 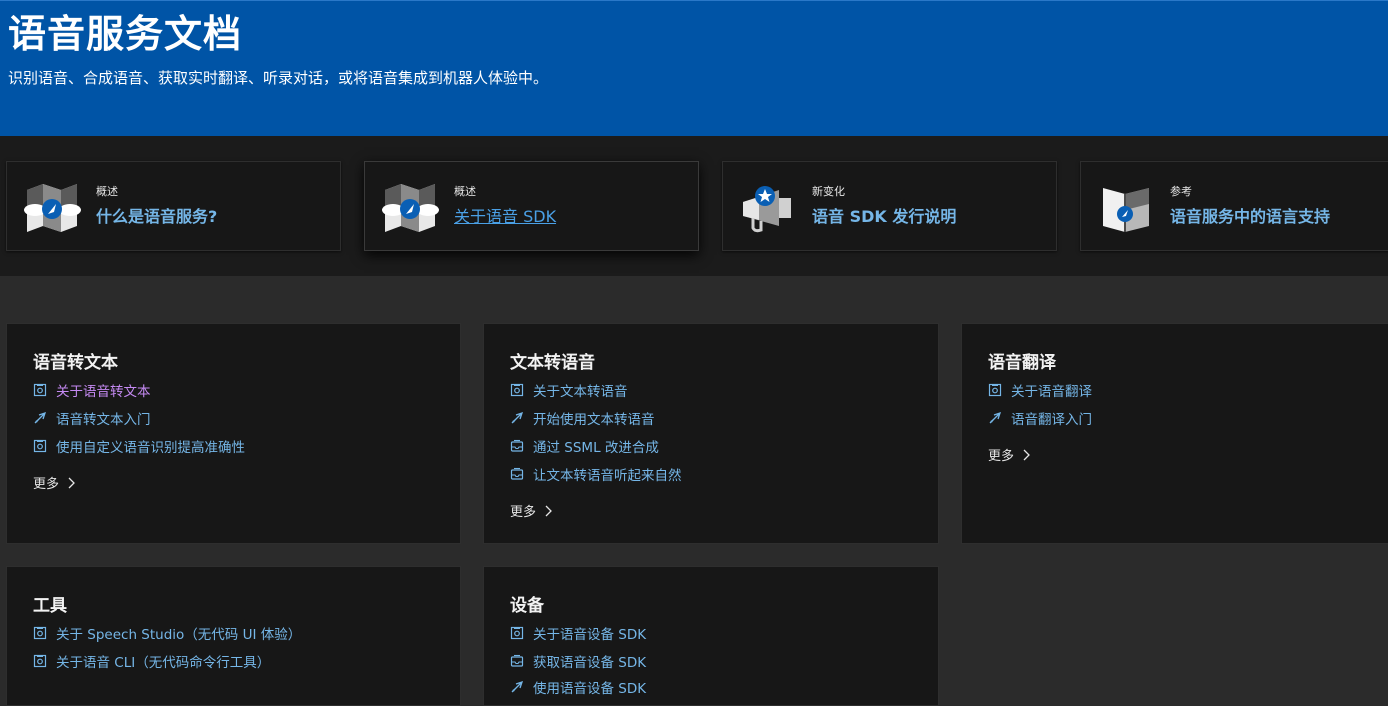 What do you see at coordinates (278, 78) in the screenshot?
I see `page-subtitle: 识别语音、合成语音、获取实时翻译、听录对话，或将语音集成到机器人体验中。` at bounding box center [278, 78].